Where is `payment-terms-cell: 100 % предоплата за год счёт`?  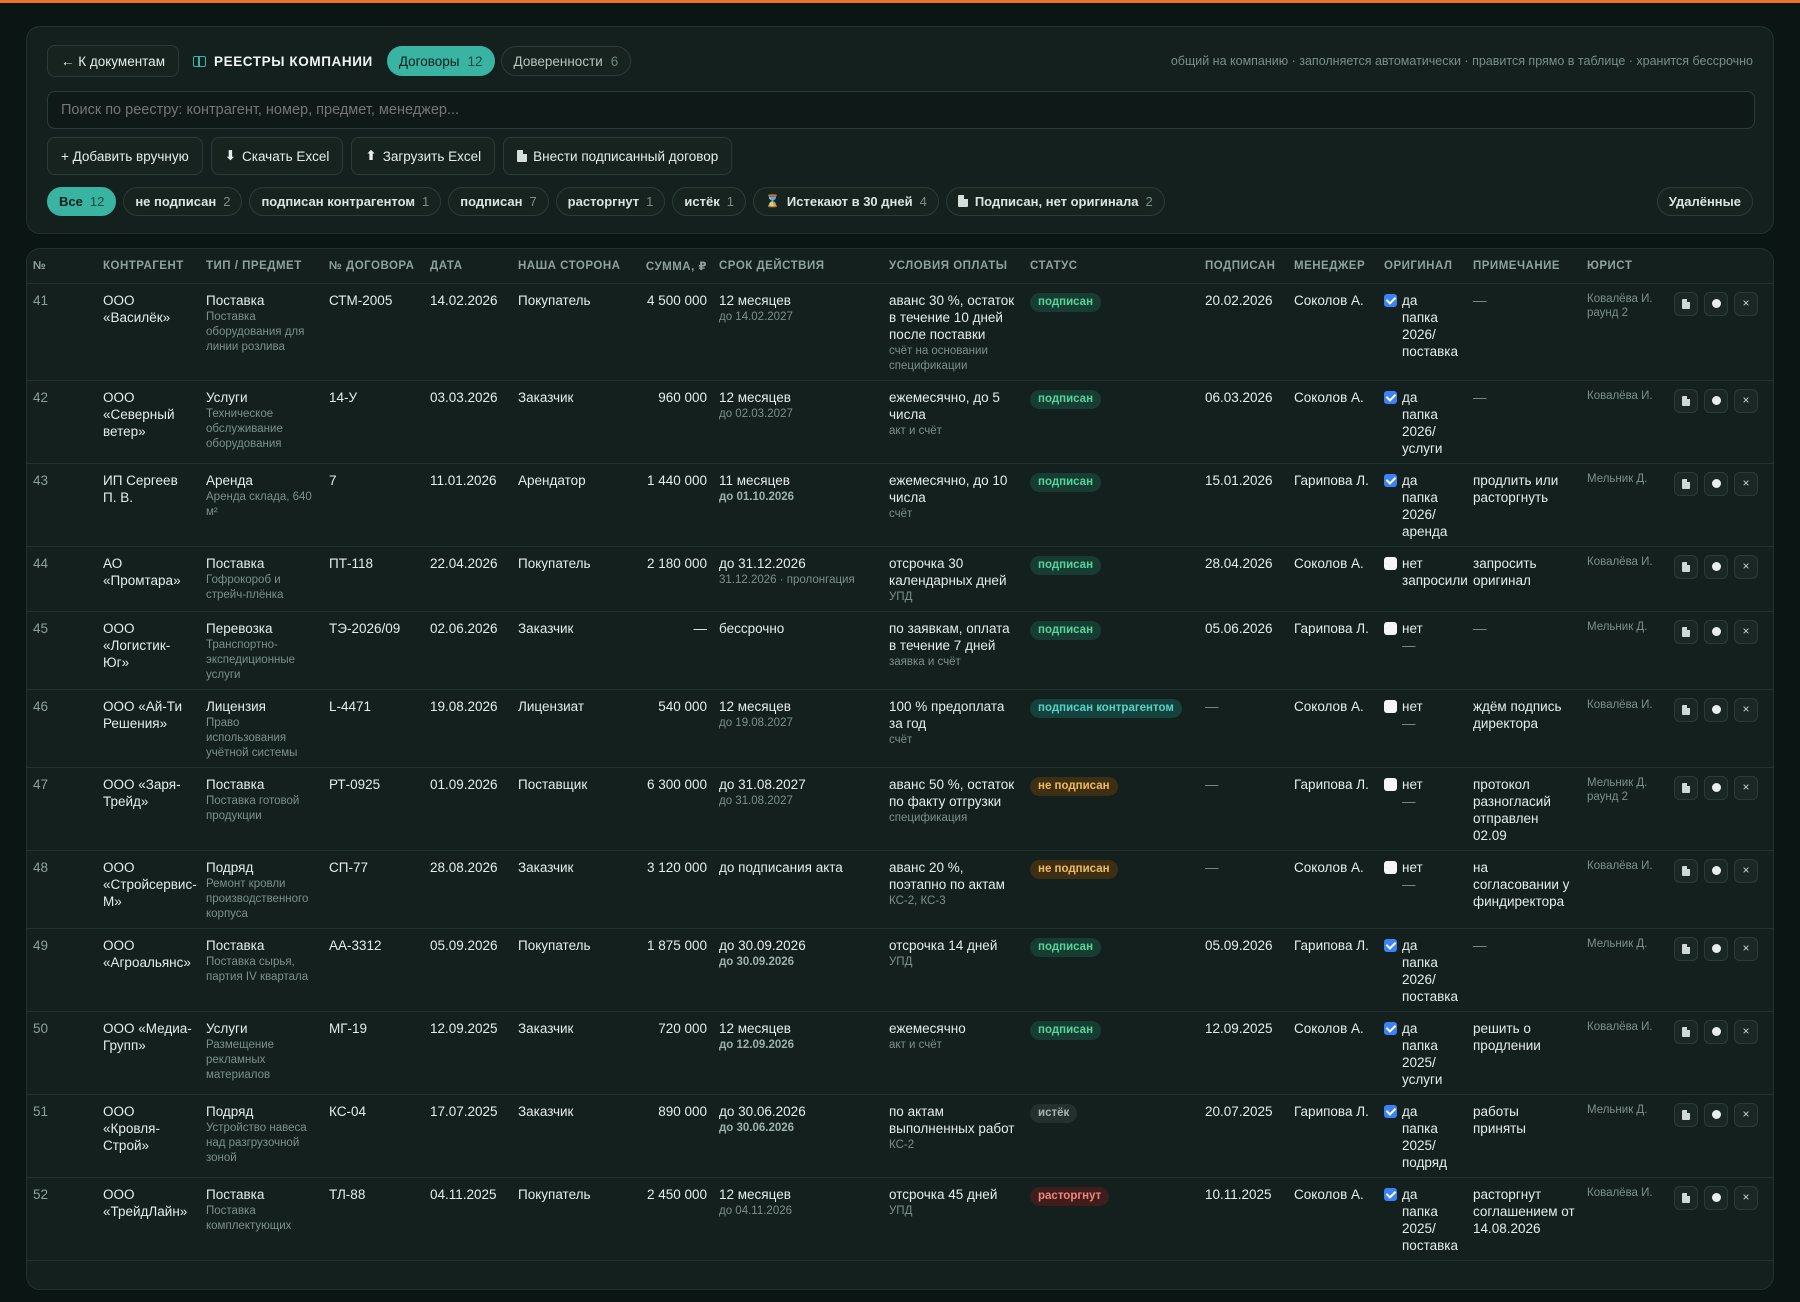 payment-terms-cell: 100 % предоплата за год счёт is located at coordinates (953, 728).